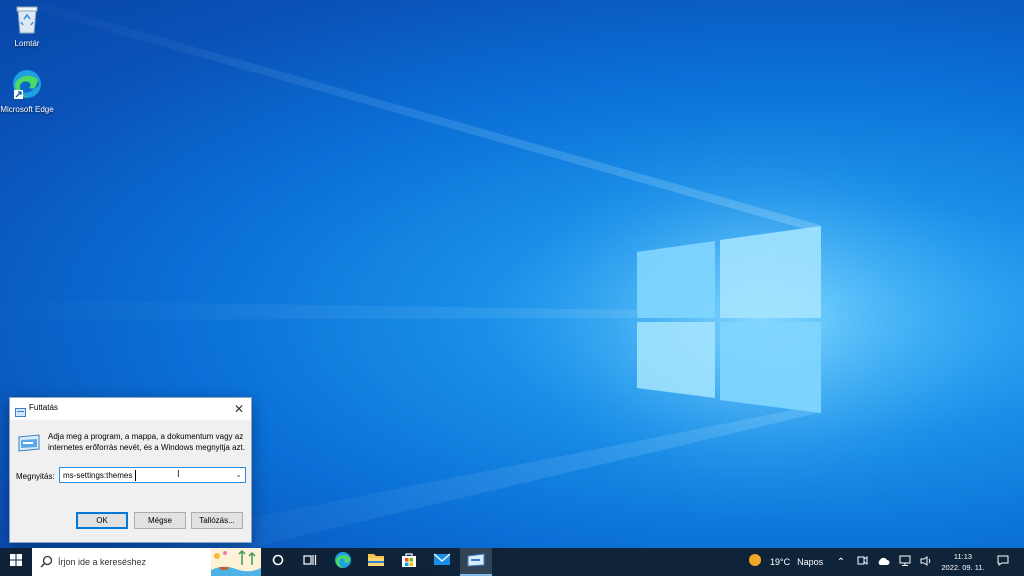 The height and width of the screenshot is (576, 1024). I want to click on start-button, so click(16, 562).